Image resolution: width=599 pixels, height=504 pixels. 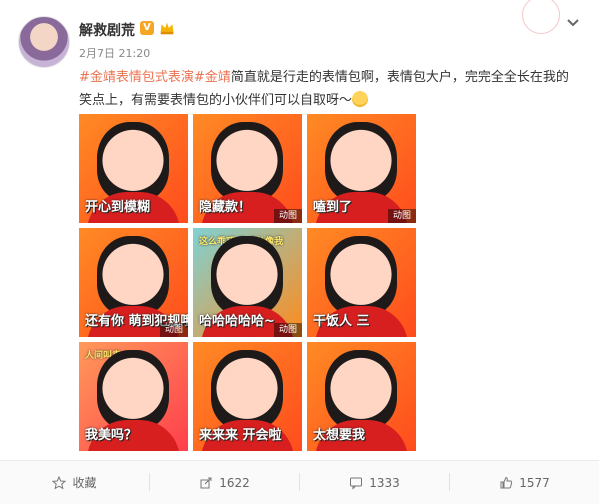 I want to click on avatar, so click(x=44, y=42).